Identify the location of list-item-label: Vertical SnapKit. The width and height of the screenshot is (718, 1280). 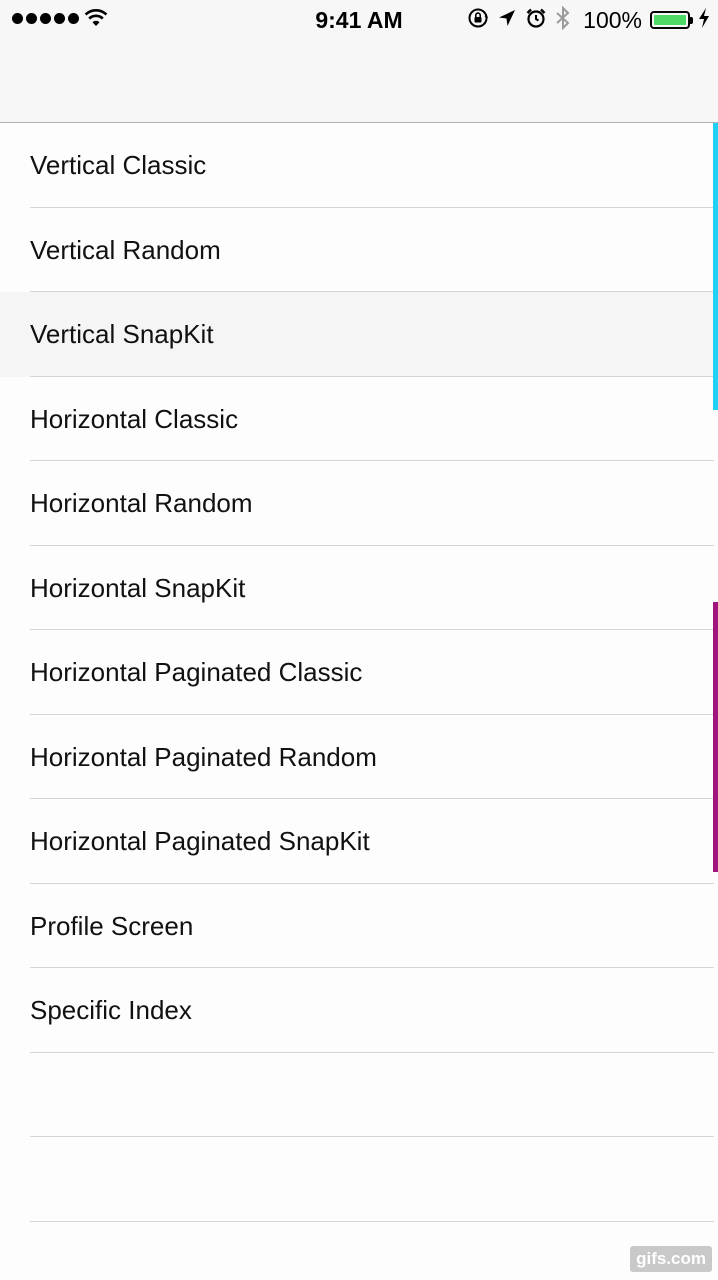
(122, 334).